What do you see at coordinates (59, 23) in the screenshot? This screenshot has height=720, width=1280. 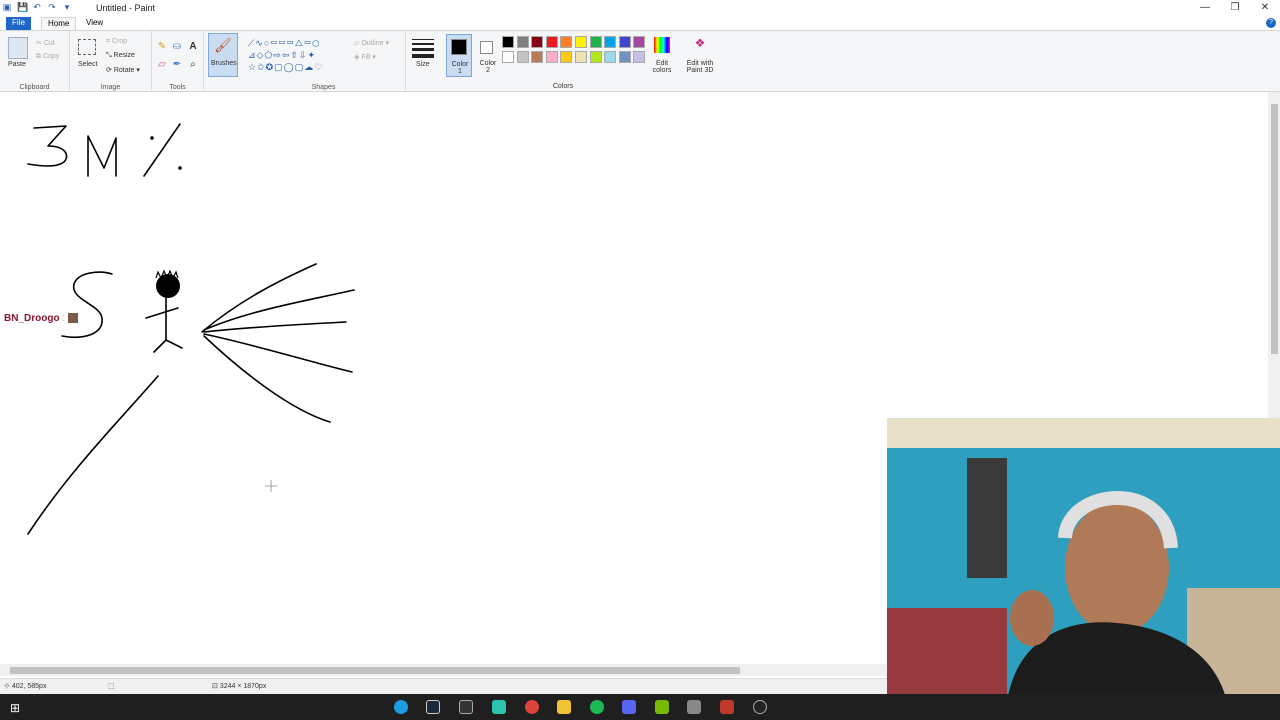 I see `tab-home: Home` at bounding box center [59, 23].